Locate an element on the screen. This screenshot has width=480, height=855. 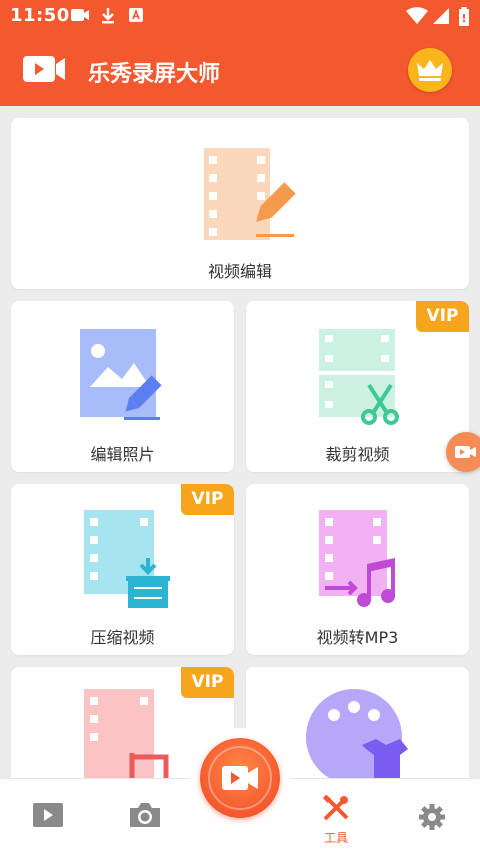
app-notification-icon is located at coordinates (136, 15).